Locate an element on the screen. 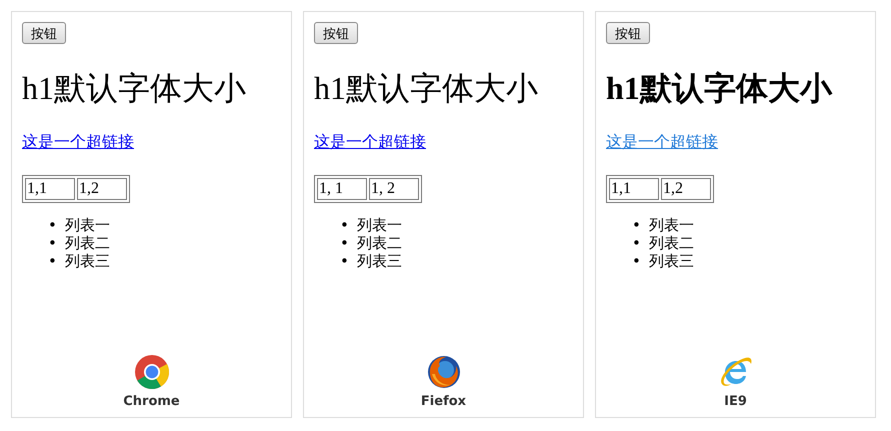  browser-name: Chrome is located at coordinates (151, 401).